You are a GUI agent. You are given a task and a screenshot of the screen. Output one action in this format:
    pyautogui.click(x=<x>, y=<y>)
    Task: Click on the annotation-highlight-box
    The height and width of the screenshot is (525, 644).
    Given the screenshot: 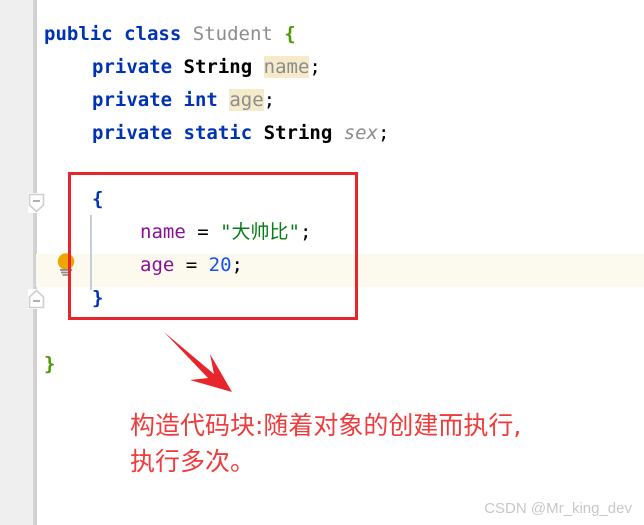 What is the action you would take?
    pyautogui.click(x=213, y=246)
    